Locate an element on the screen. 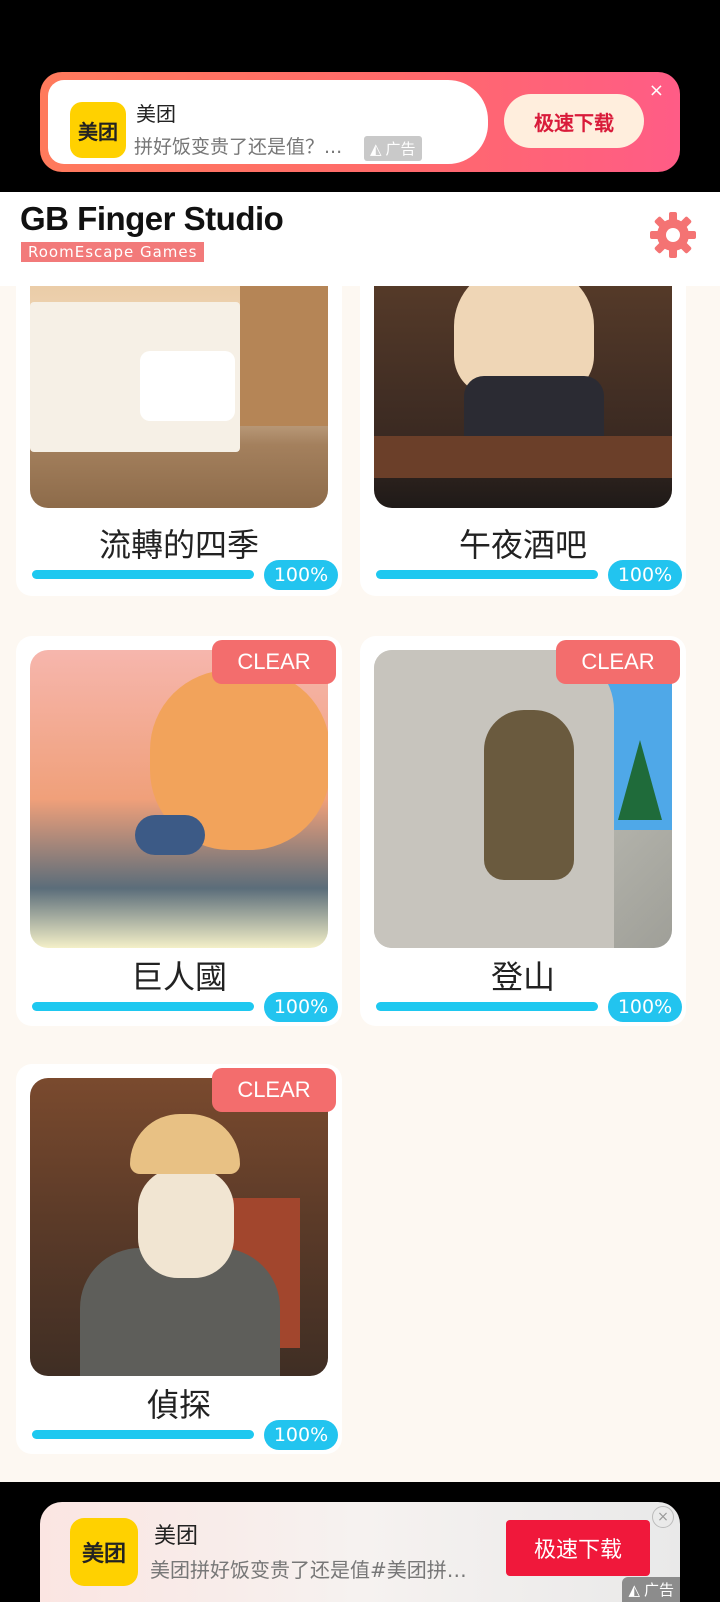 The image size is (720, 1602). game-card-seasons: 流轉的四季 100% is located at coordinates (179, 441).